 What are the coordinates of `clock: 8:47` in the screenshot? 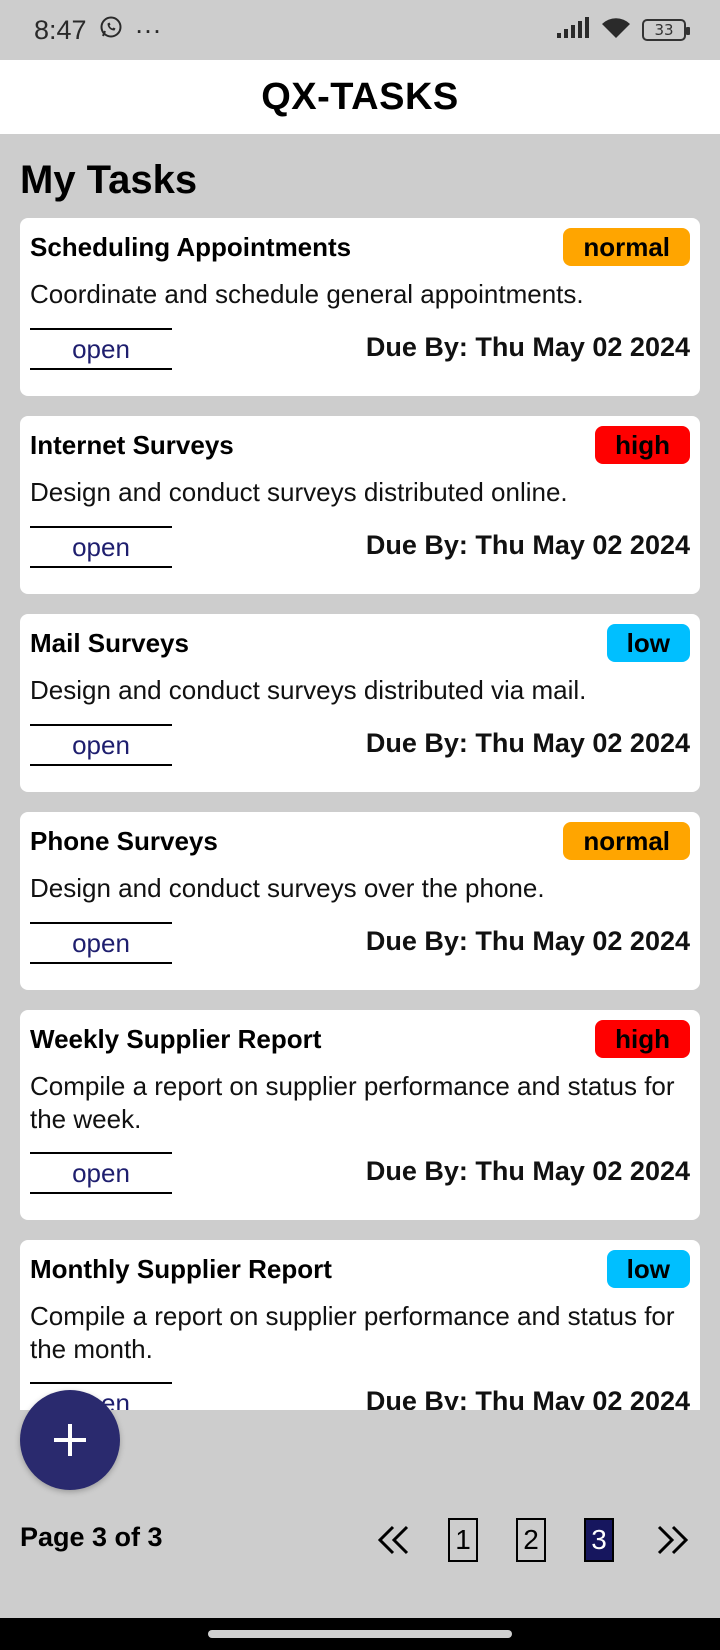 It's located at (60, 29).